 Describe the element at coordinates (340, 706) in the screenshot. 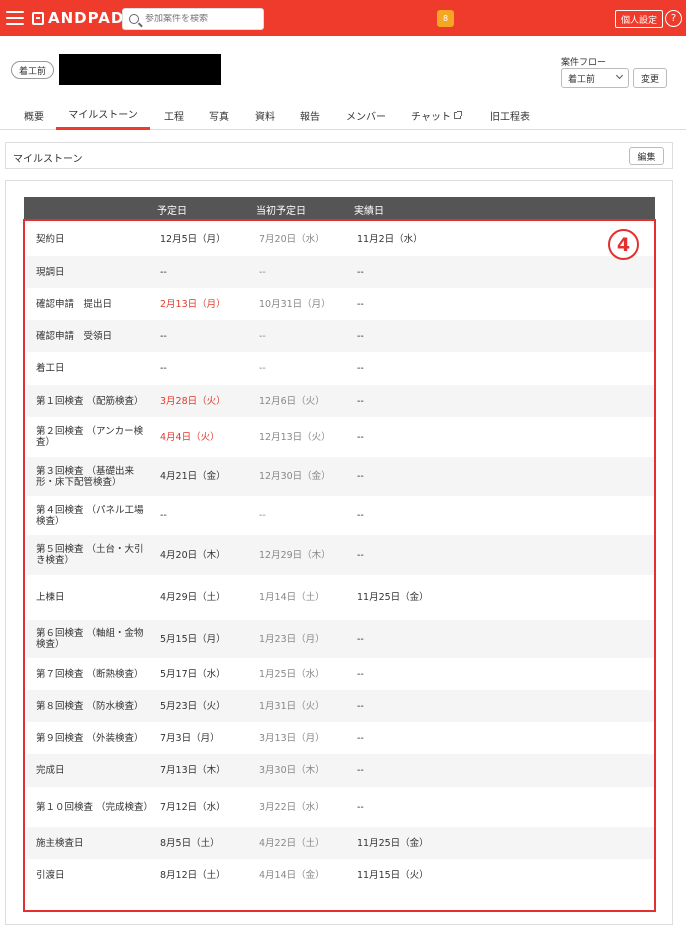

I see `table-row: 第８回検査 （防水検査） 5月23日（火） 1月31日（火） --` at that location.